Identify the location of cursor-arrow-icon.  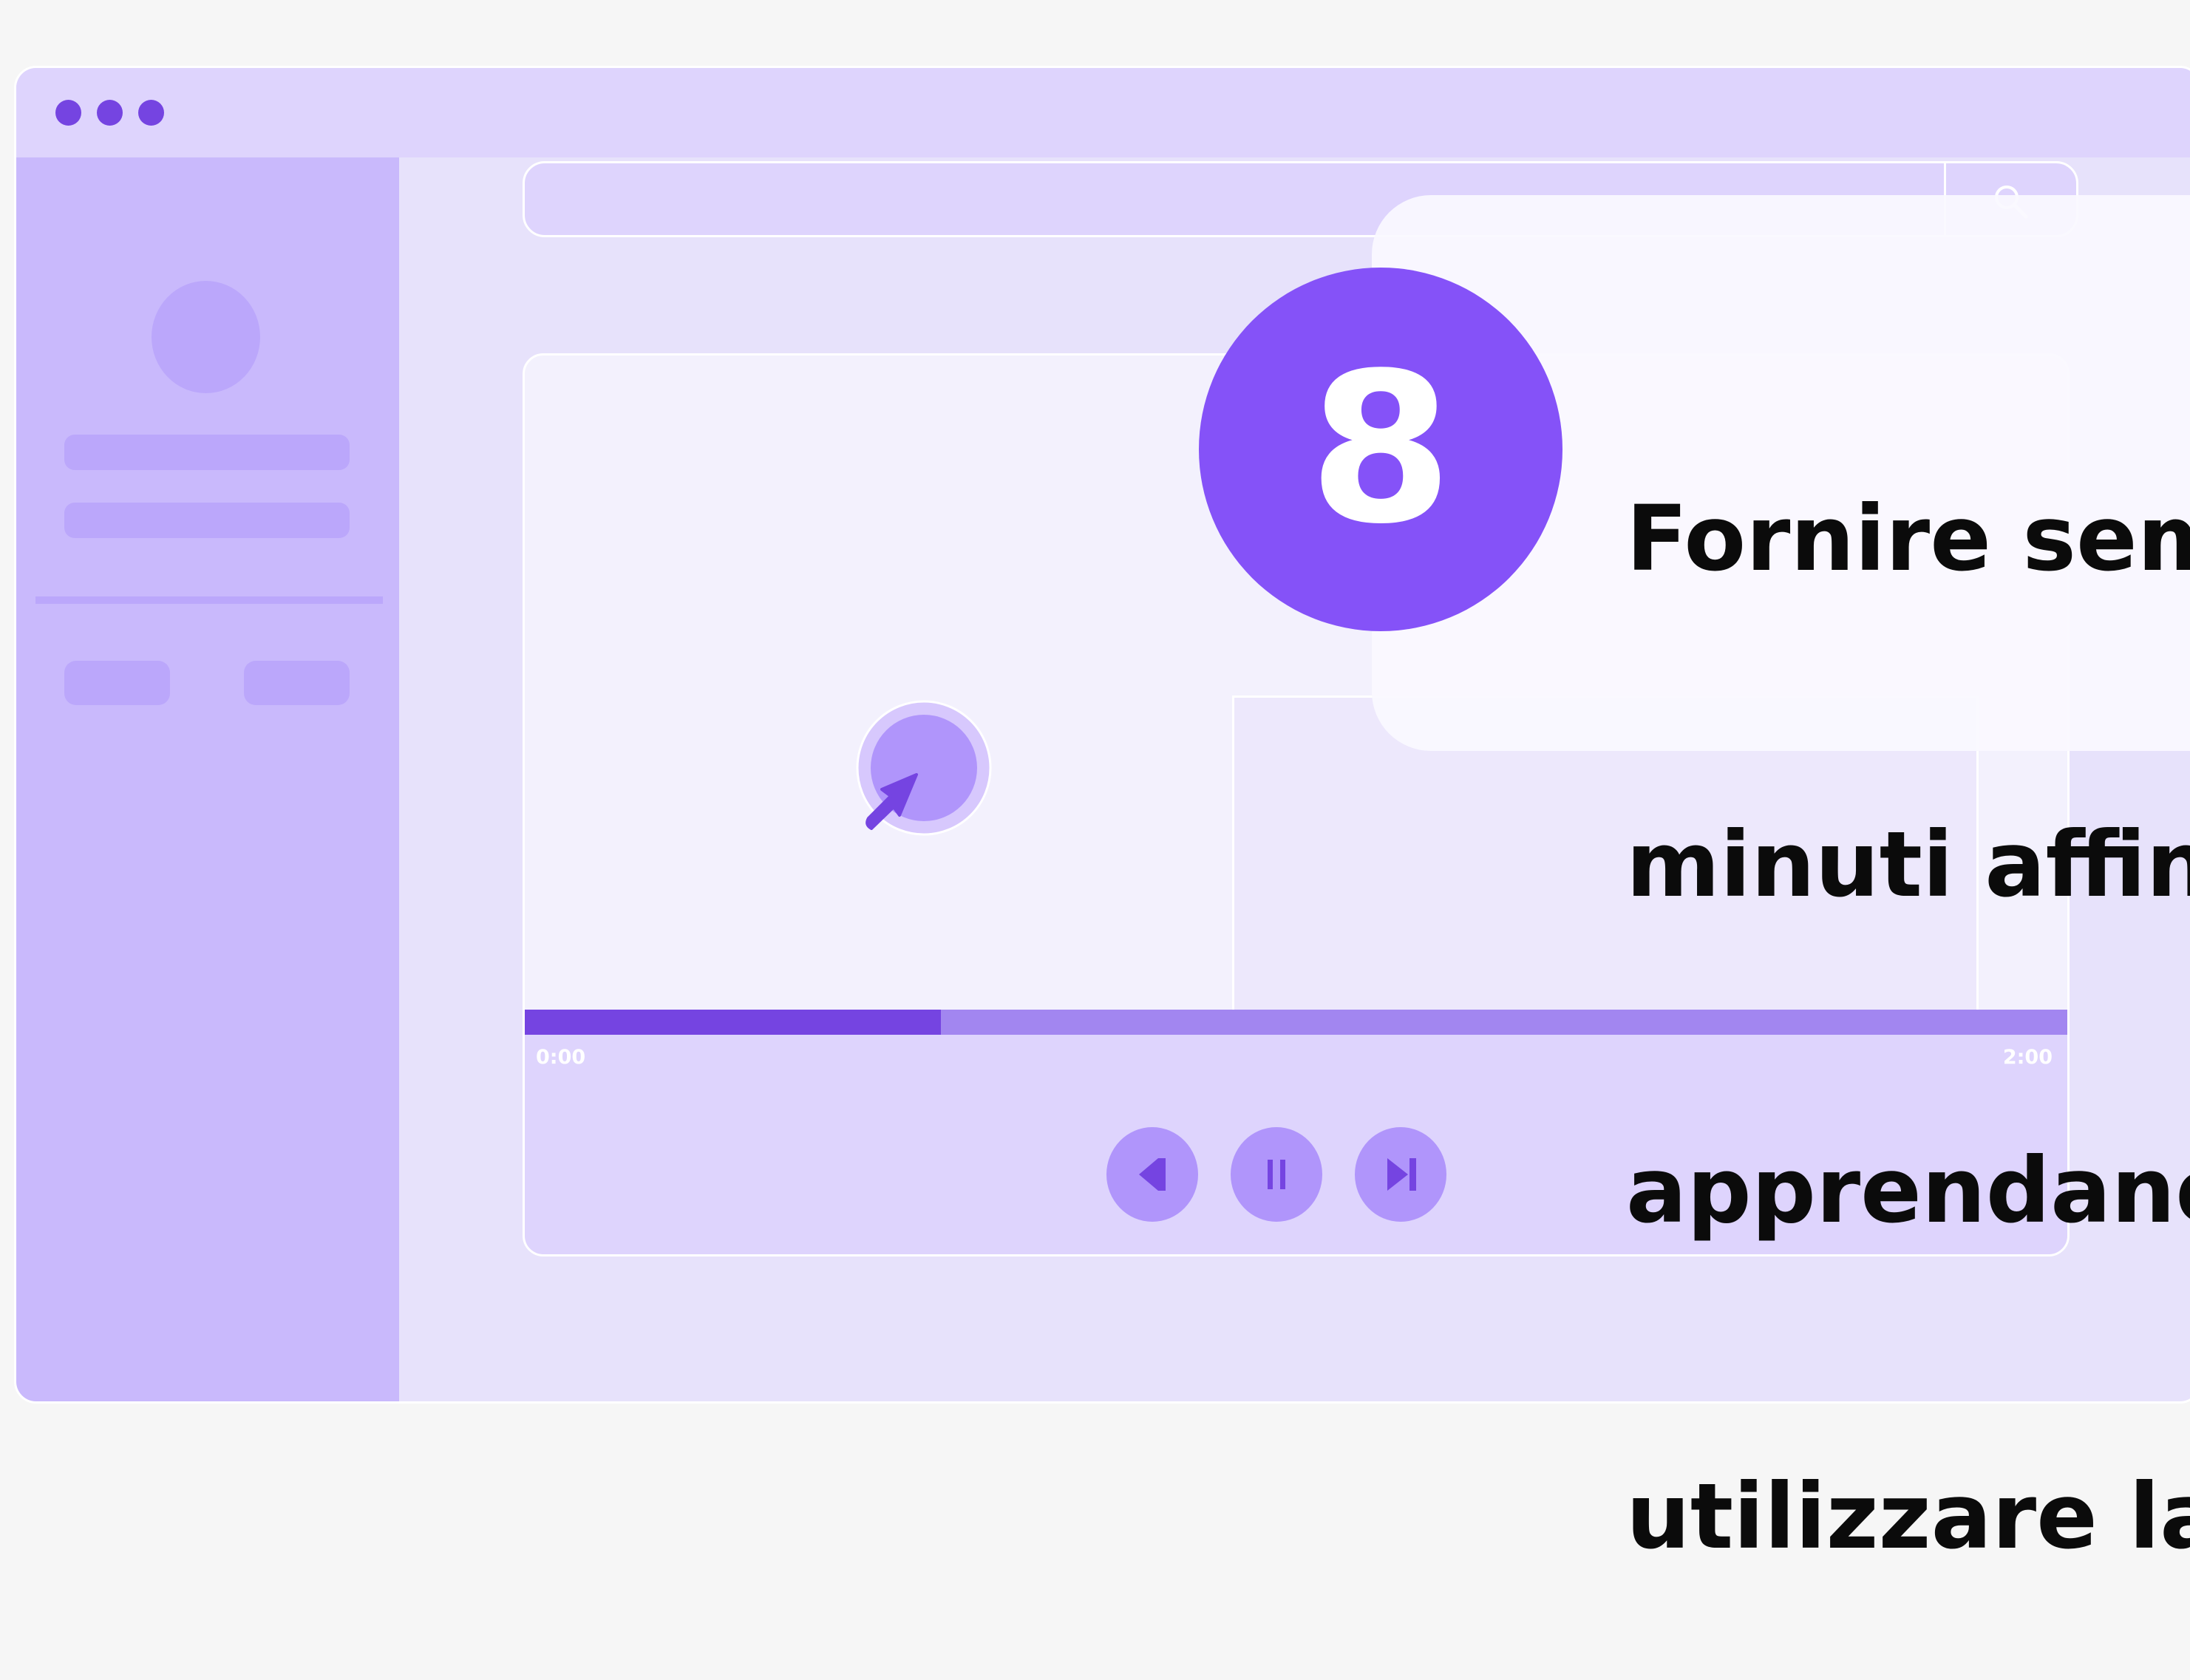
(924, 768).